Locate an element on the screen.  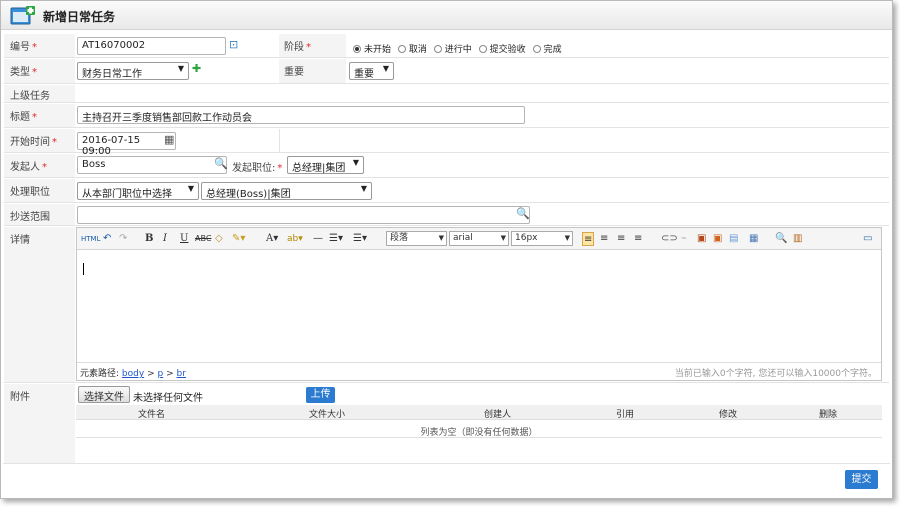
stage-option-4: 完成 is located at coordinates (547, 50).